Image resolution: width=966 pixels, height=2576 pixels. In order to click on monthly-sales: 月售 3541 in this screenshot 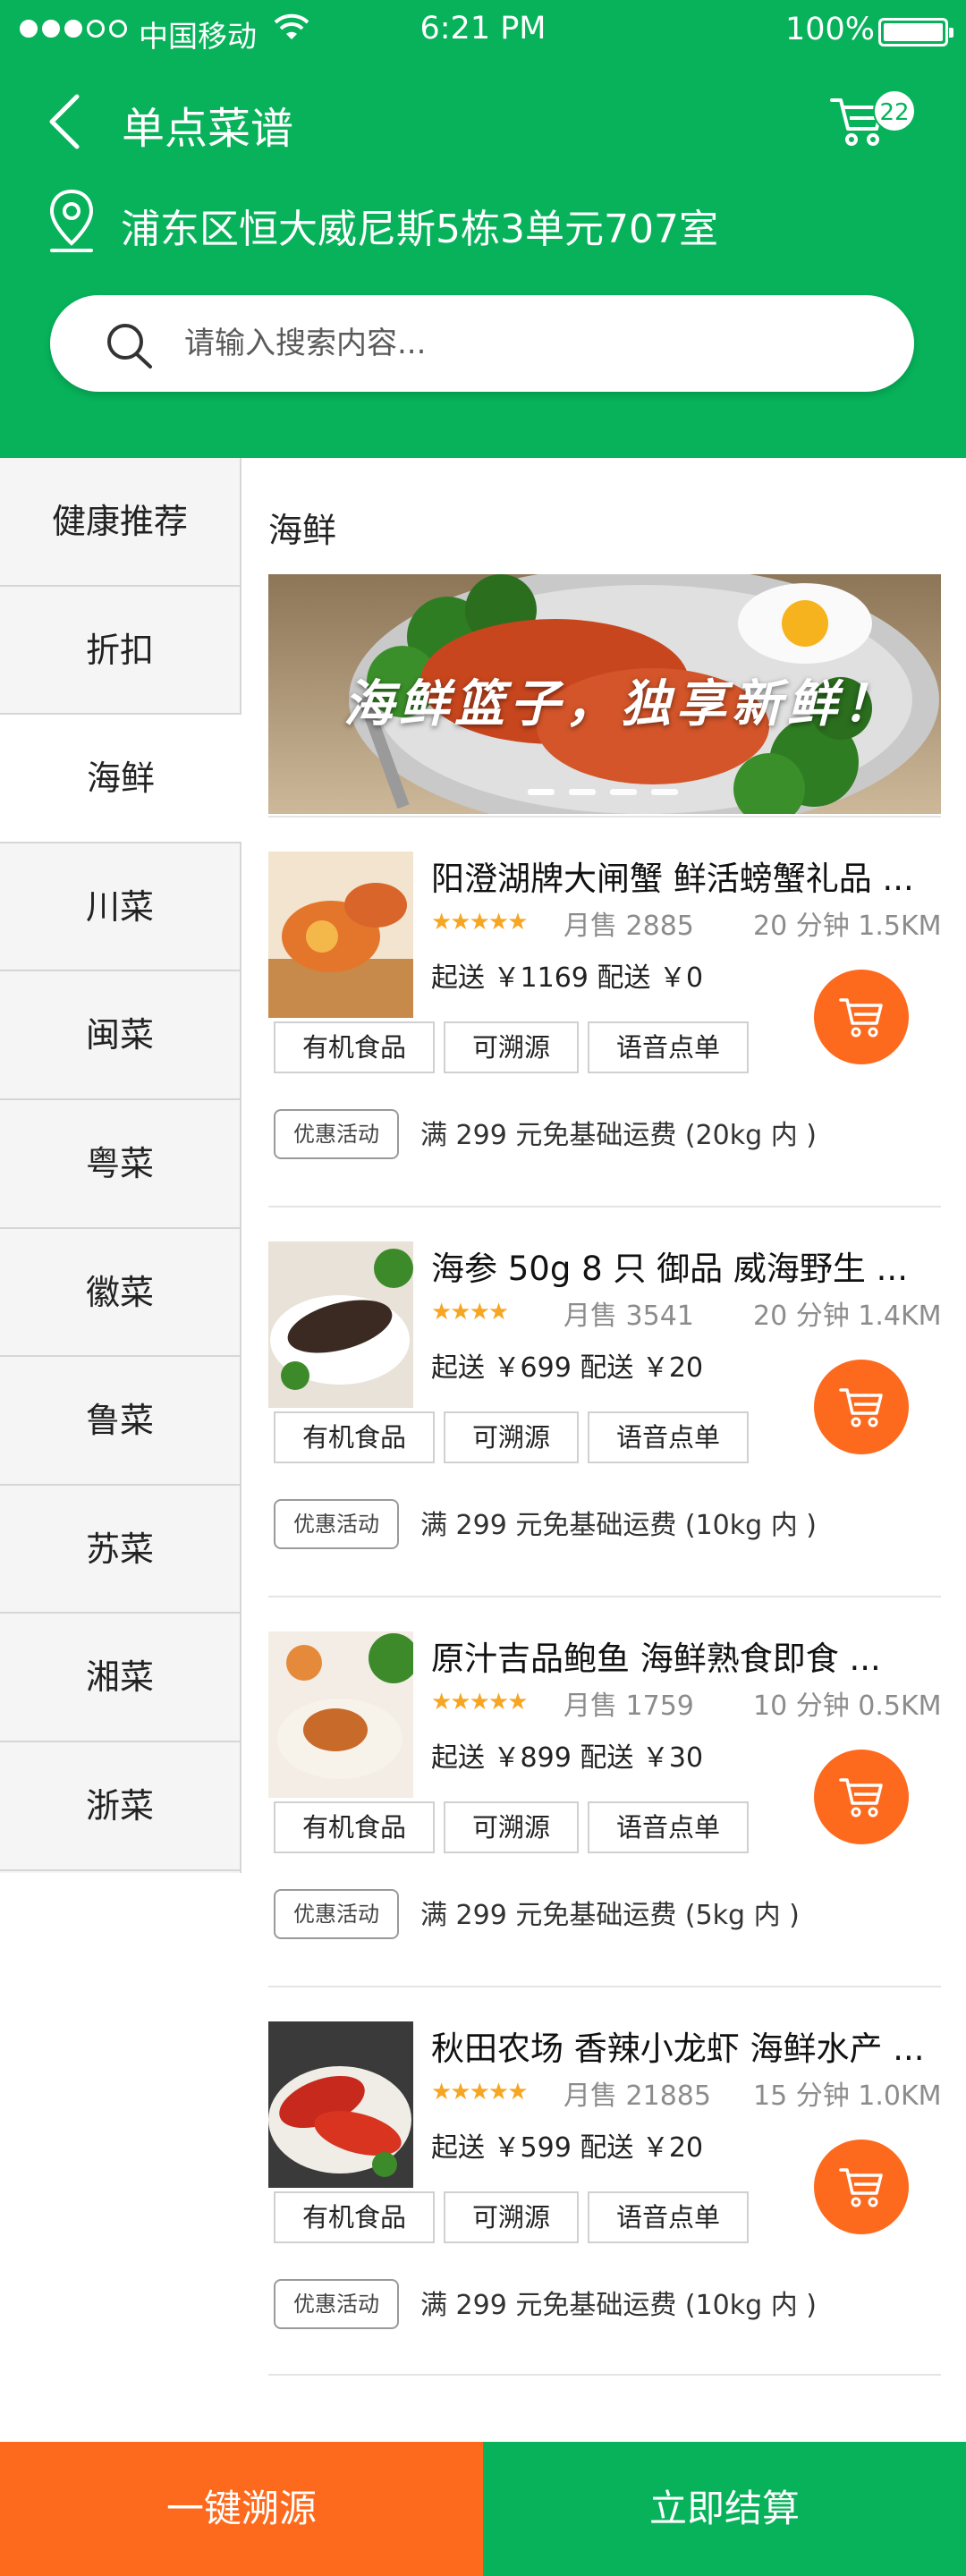, I will do `click(629, 1316)`.